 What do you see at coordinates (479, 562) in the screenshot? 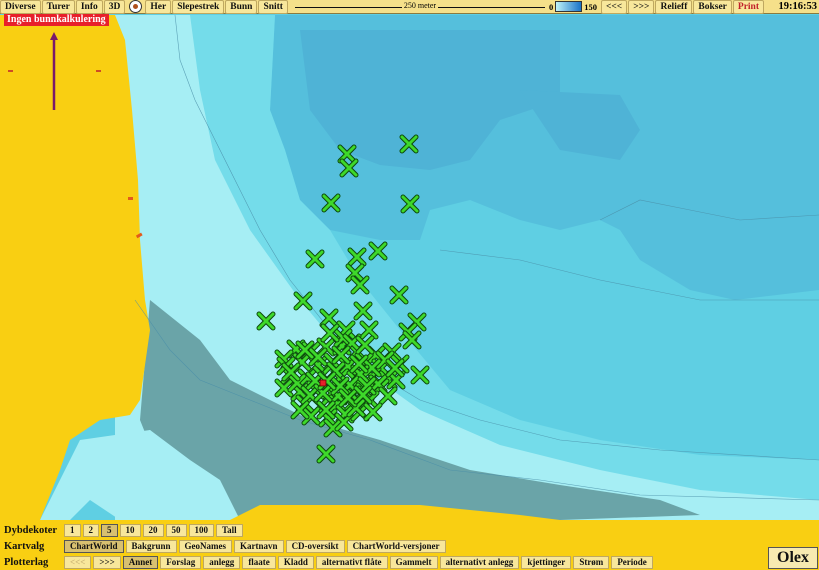
I see `plotterlag-option-7: alternativt anlegg` at bounding box center [479, 562].